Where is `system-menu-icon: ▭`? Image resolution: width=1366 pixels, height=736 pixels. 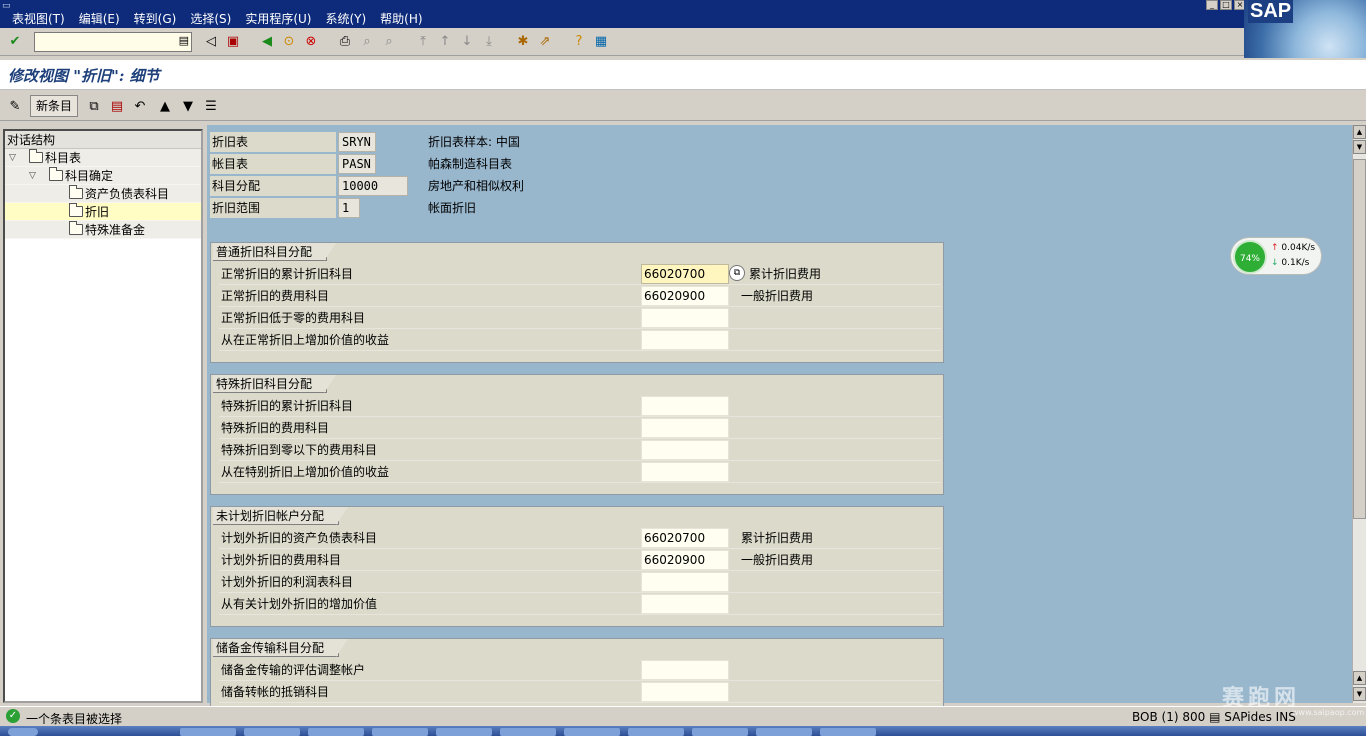
system-menu-icon: ▭ is located at coordinates (6, 6).